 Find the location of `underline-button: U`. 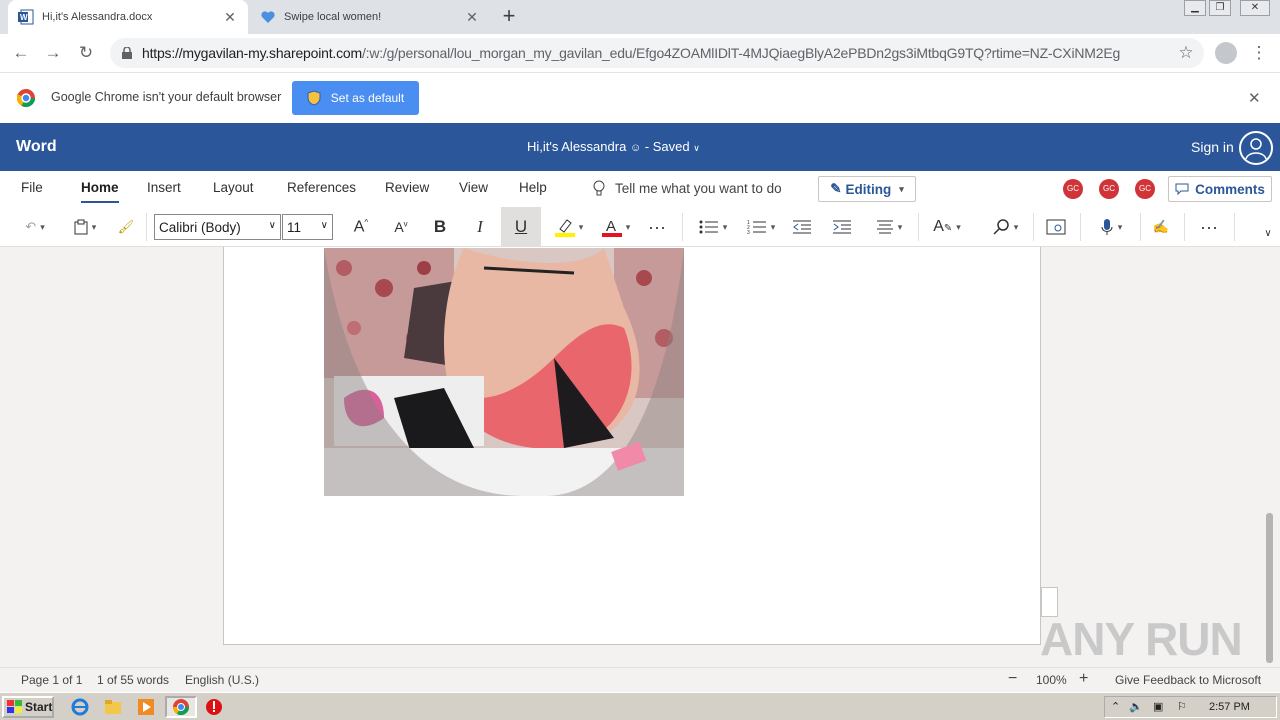

underline-button: U is located at coordinates (521, 227).